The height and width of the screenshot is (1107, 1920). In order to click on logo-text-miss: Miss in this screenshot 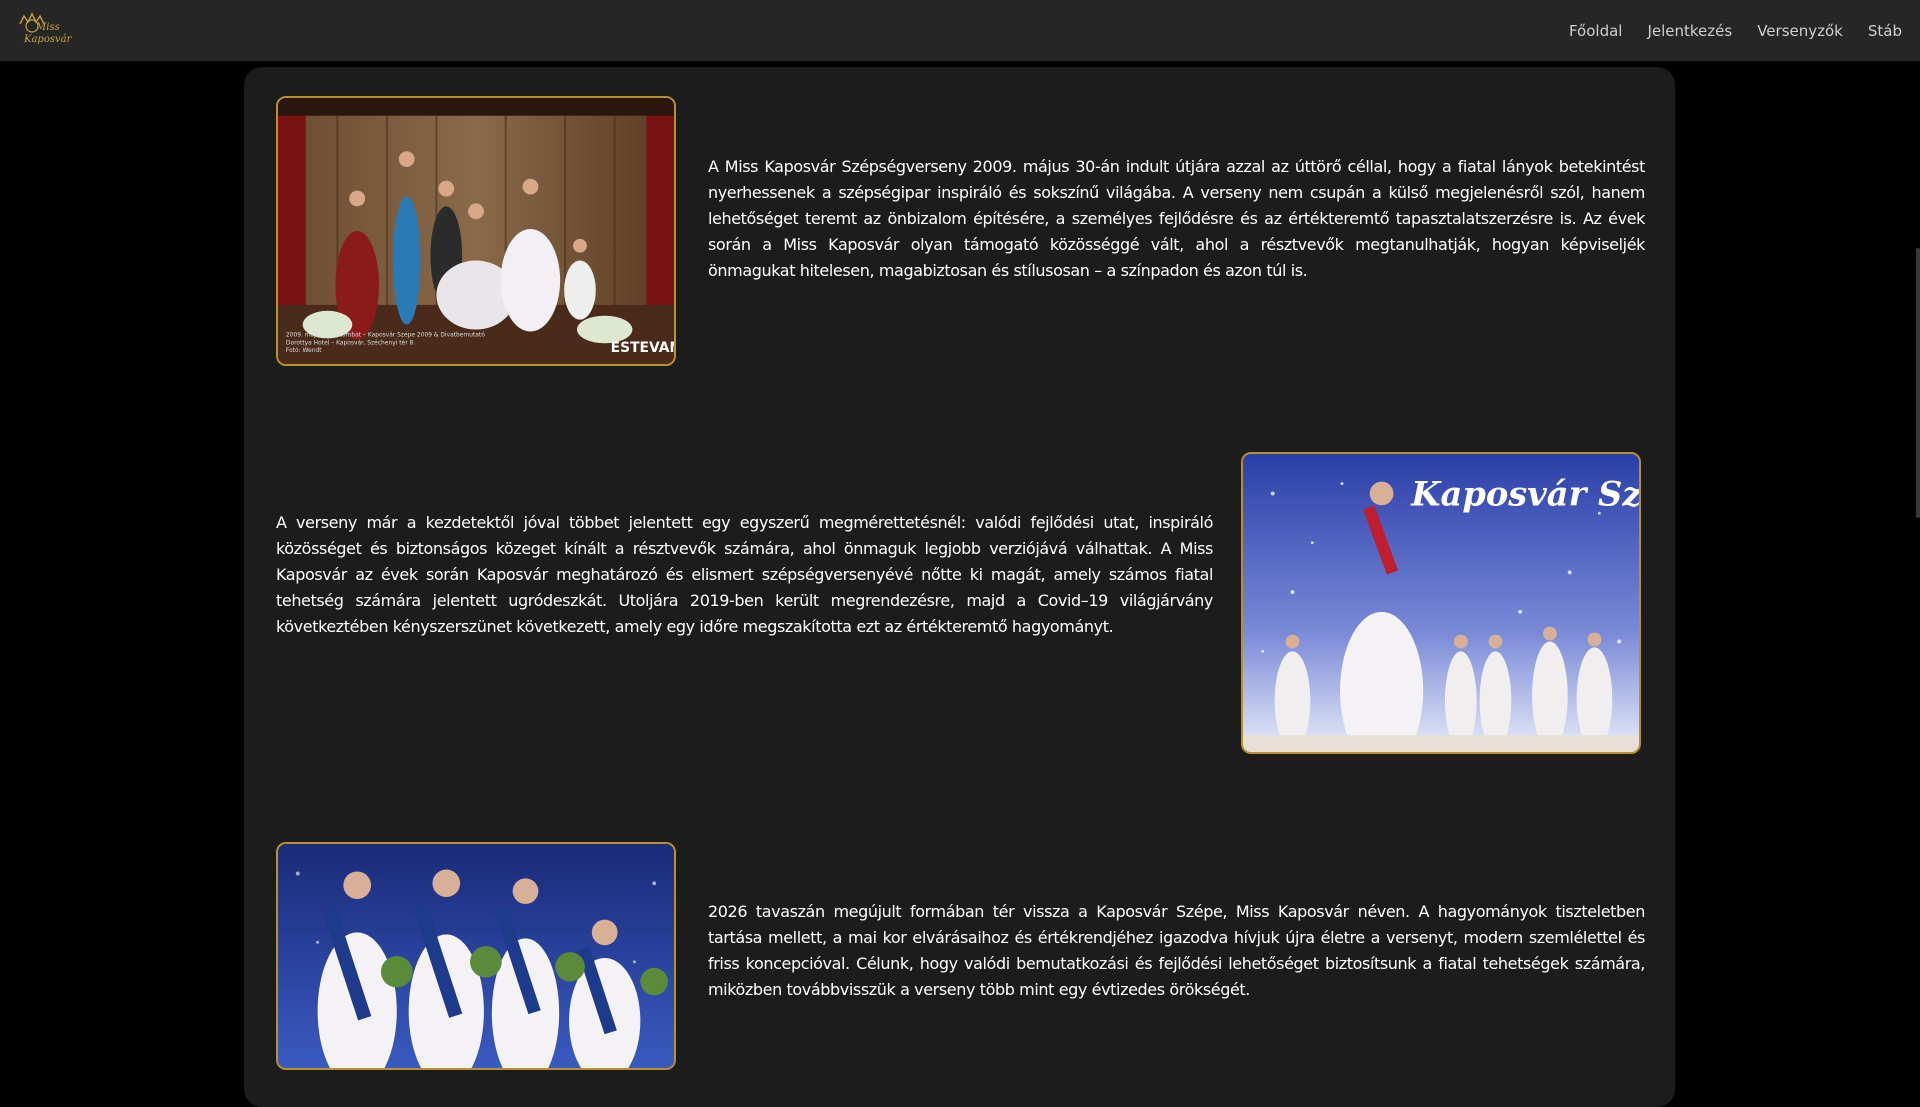, I will do `click(47, 27)`.